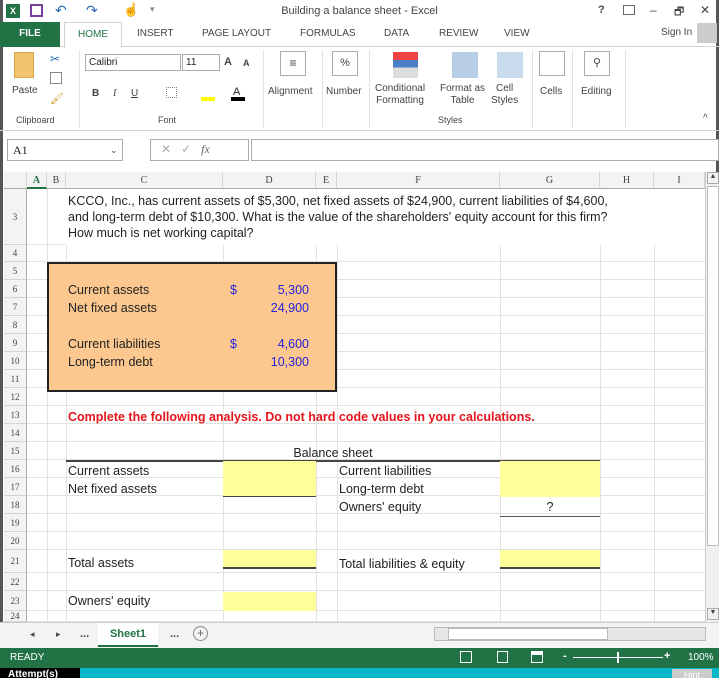  I want to click on font-name-select: Calibri, so click(133, 62).